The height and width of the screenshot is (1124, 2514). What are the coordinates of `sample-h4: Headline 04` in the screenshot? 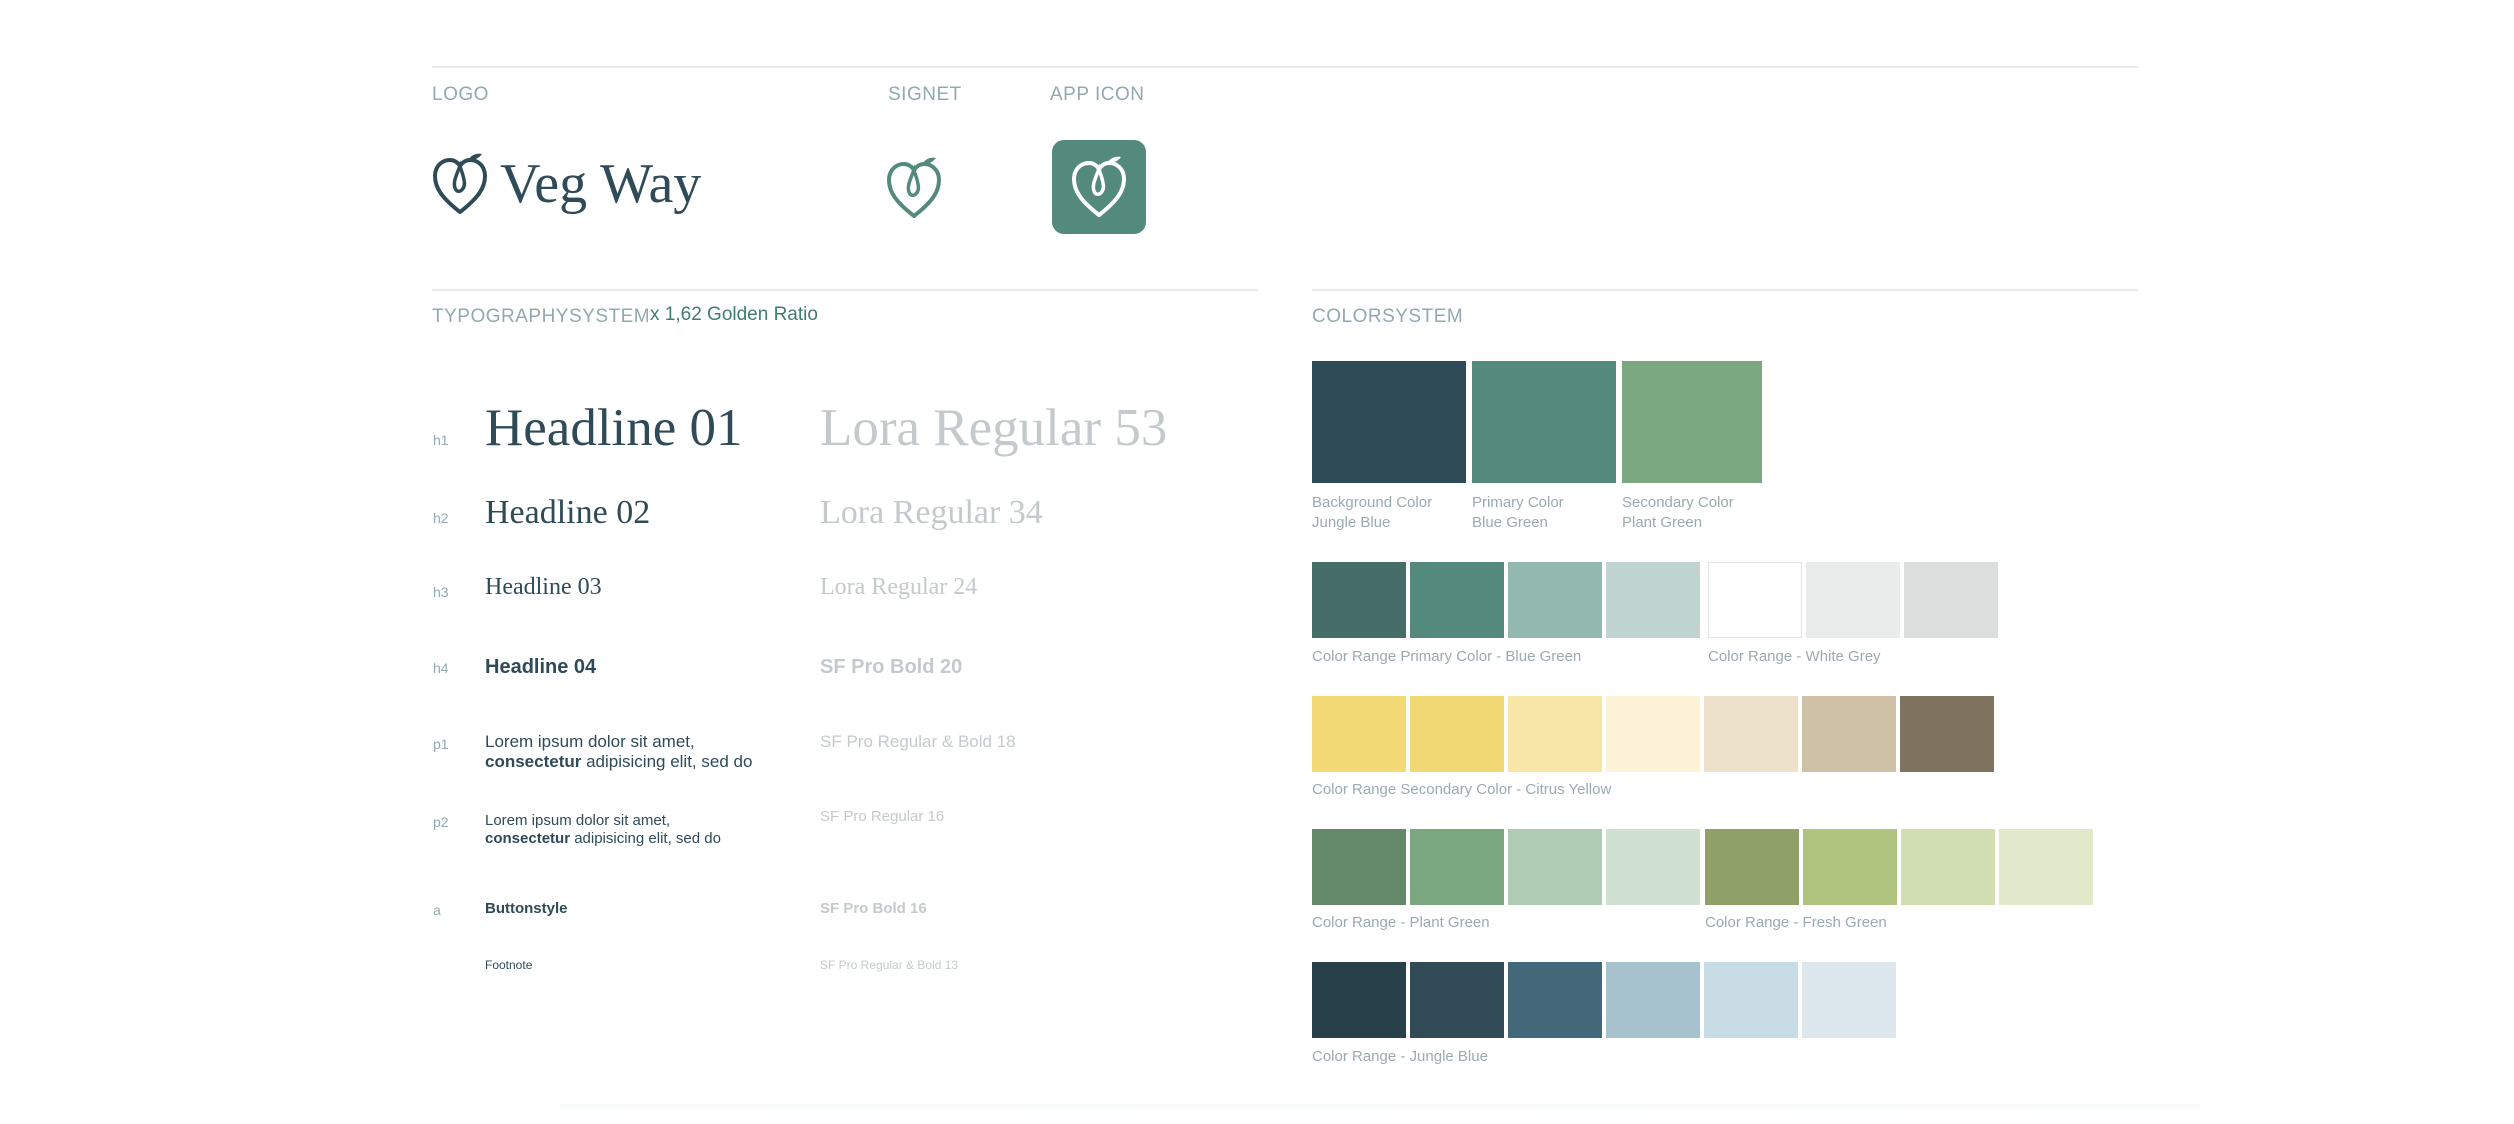 It's located at (541, 667).